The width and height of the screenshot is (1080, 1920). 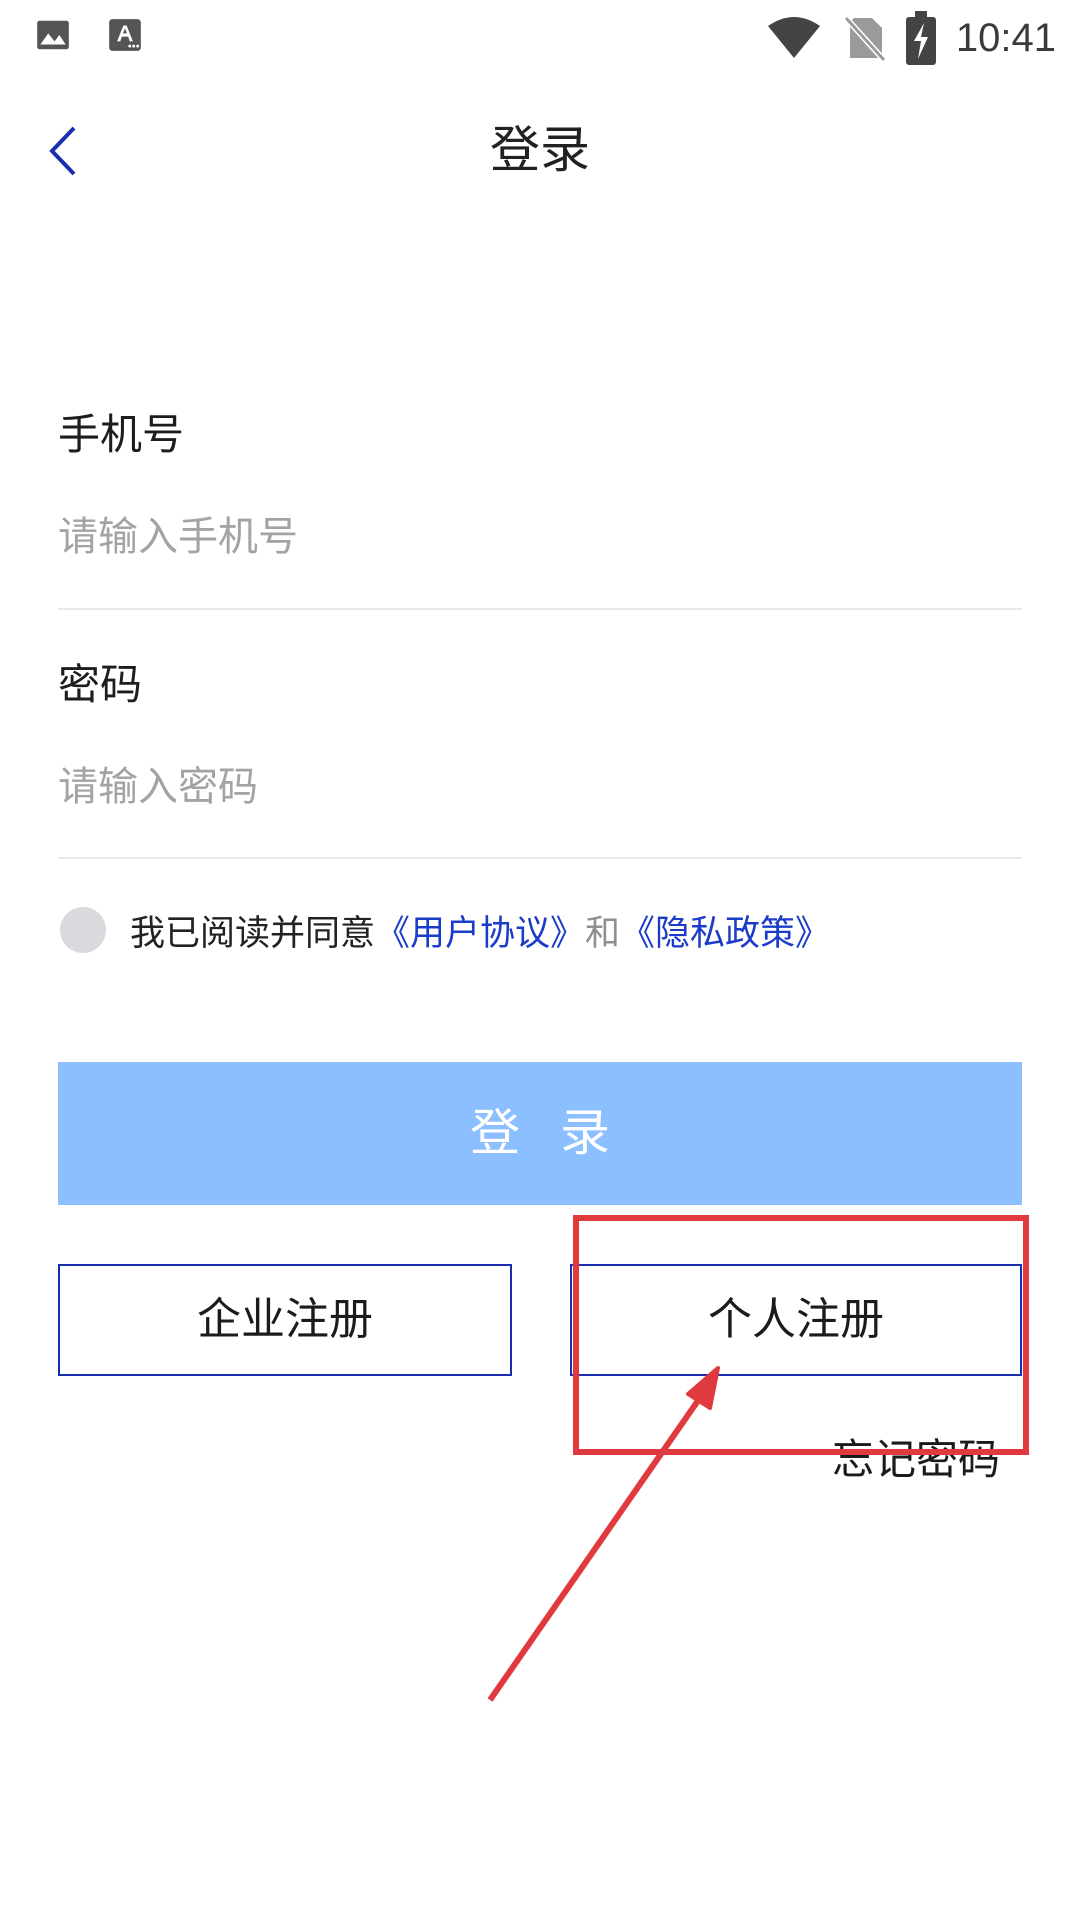 What do you see at coordinates (253, 933) in the screenshot?
I see `agreement-prefix: 我已阅读并同意` at bounding box center [253, 933].